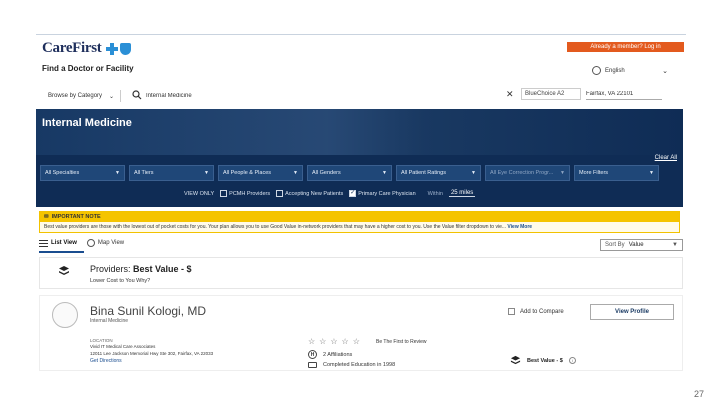 Image resolution: width=720 pixels, height=405 pixels. Describe the element at coordinates (387, 193) in the screenshot. I see `pcp-label: Primary Care Physician` at that location.